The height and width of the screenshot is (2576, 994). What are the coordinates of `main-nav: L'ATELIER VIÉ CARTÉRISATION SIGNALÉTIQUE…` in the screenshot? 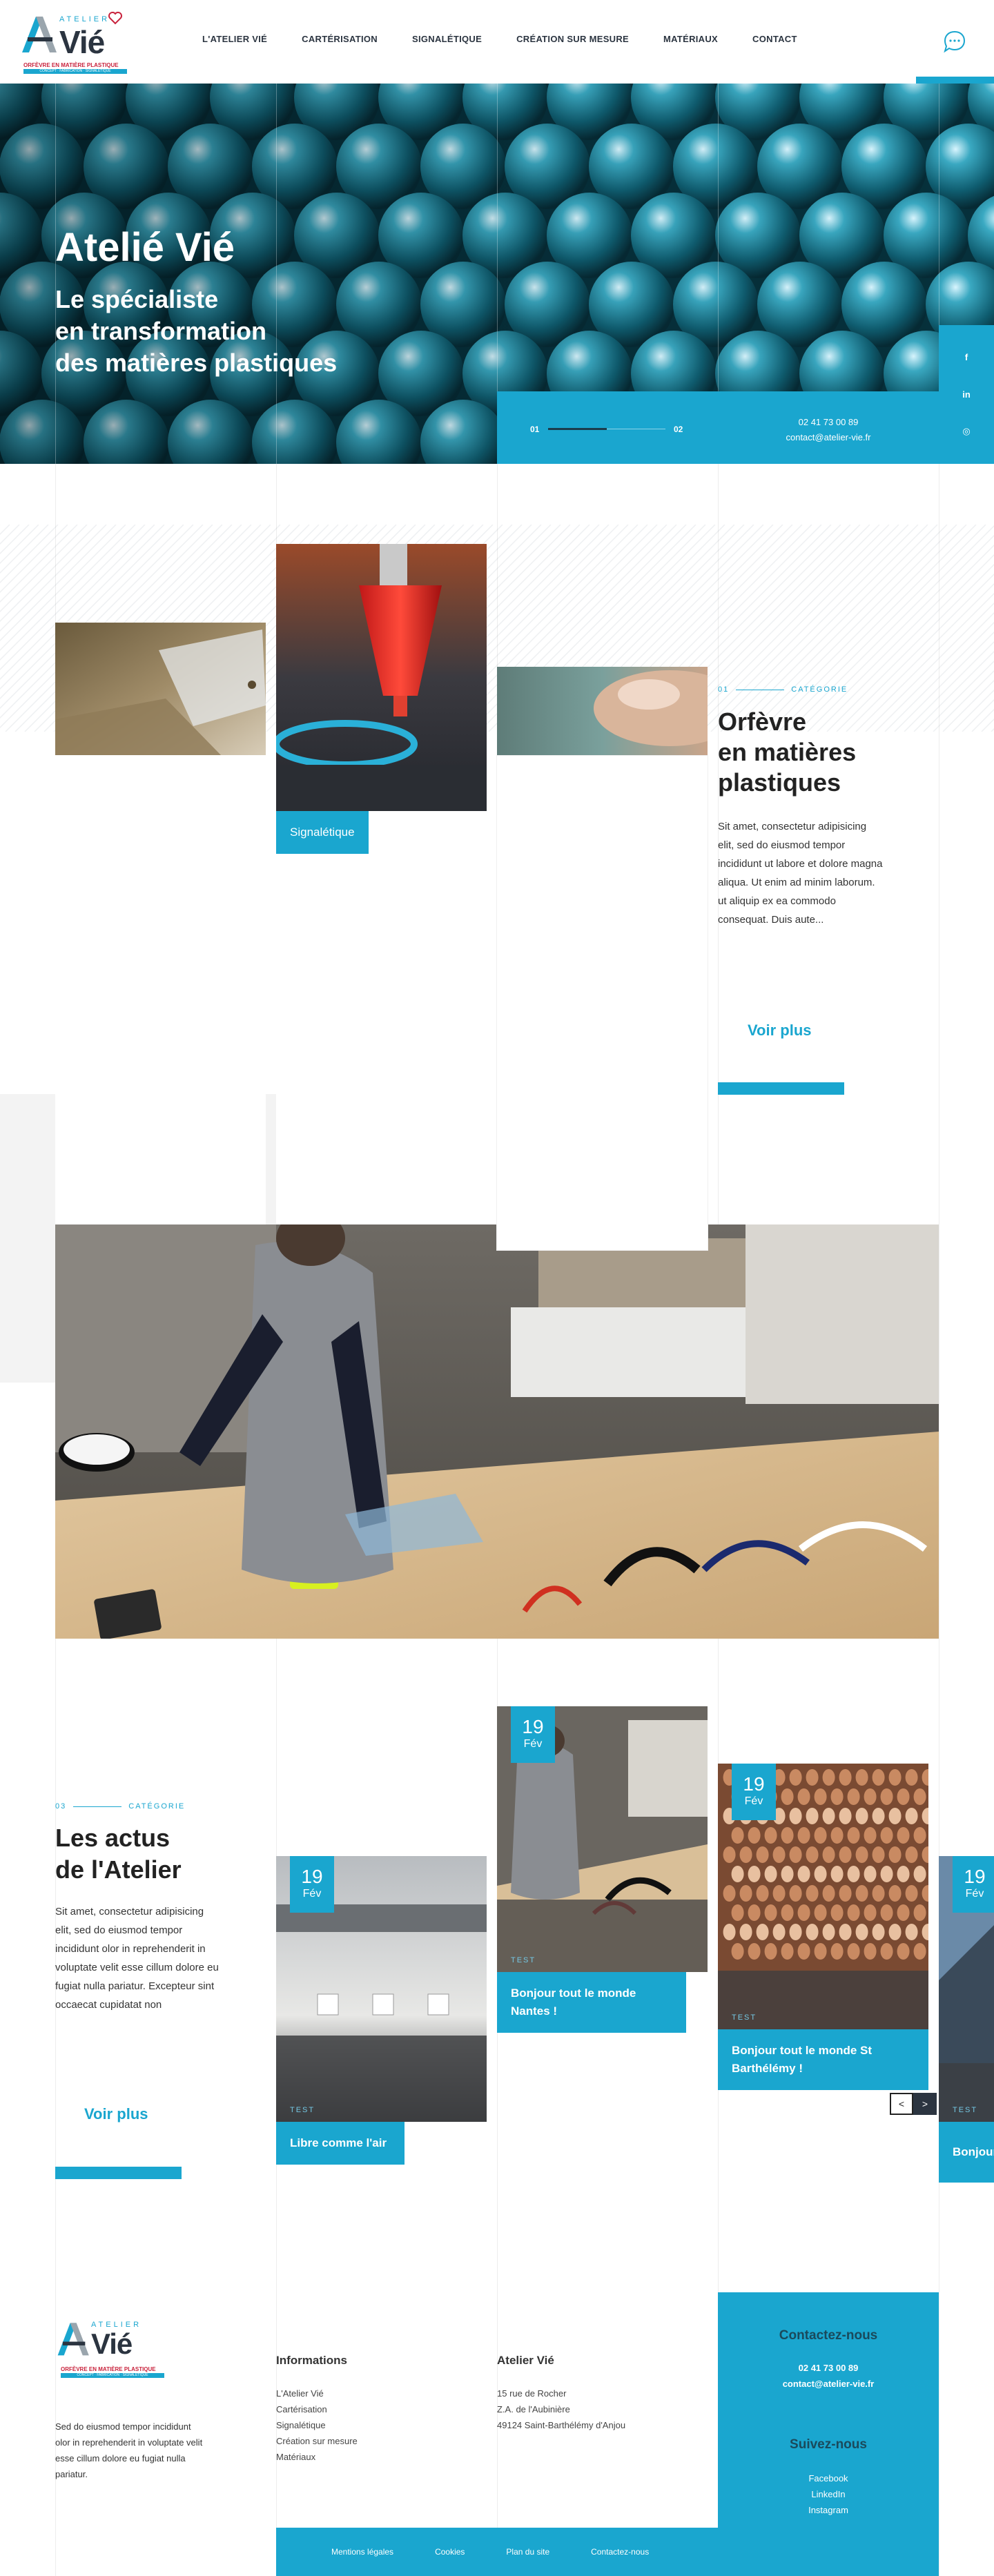 It's located at (499, 39).